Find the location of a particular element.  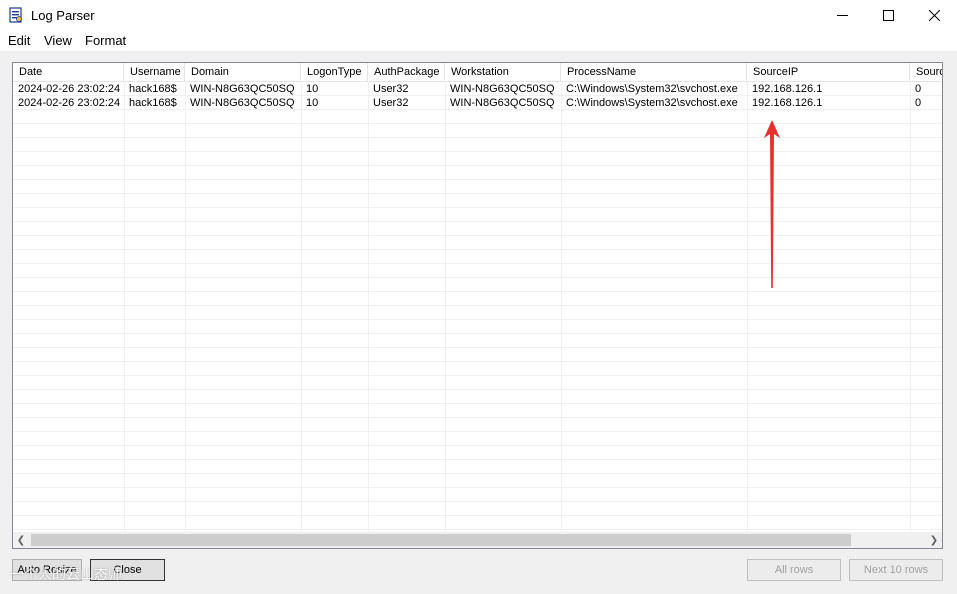

column-header-date: Date is located at coordinates (68, 72).